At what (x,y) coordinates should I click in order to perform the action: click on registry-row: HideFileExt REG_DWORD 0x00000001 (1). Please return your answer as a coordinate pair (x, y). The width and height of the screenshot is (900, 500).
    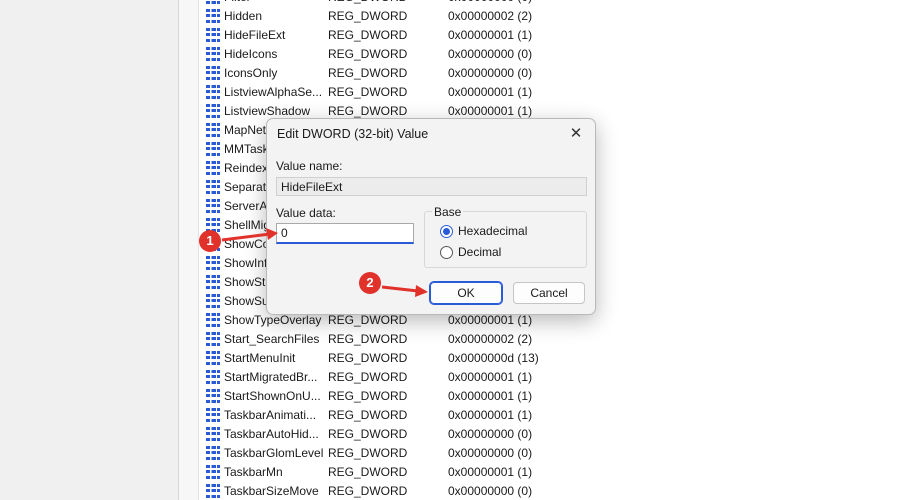
    Looking at the image, I should click on (505, 34).